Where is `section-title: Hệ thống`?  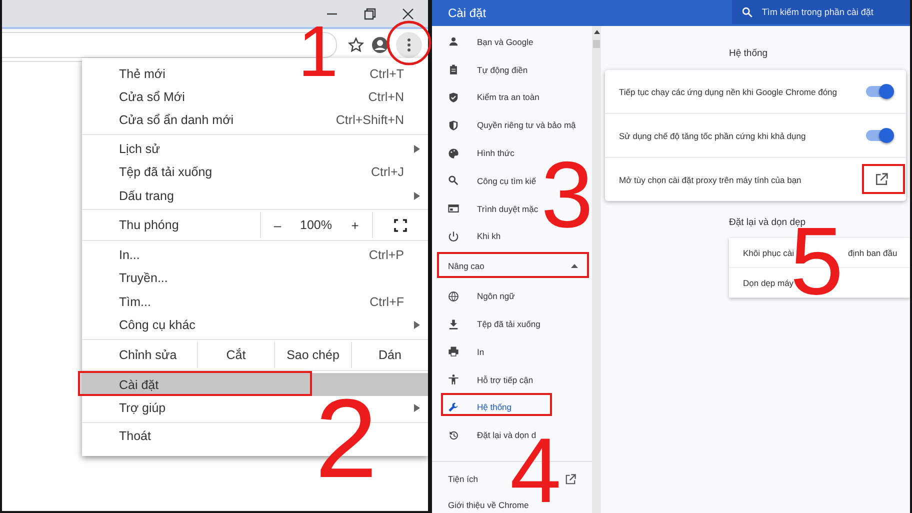
section-title: Hệ thống is located at coordinates (749, 53).